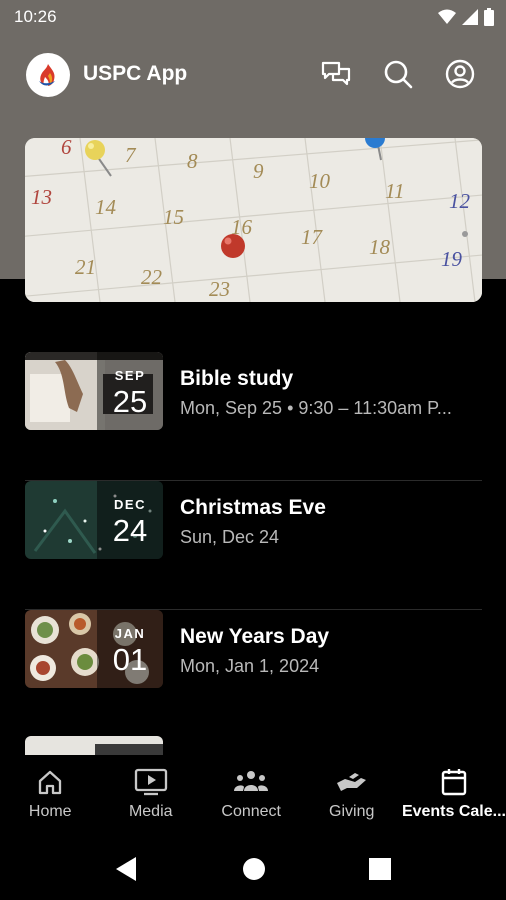 The image size is (506, 900). I want to click on event-day: 25, so click(130, 401).